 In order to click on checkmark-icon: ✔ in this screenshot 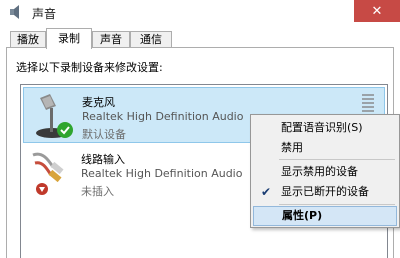, I will do `click(266, 192)`.